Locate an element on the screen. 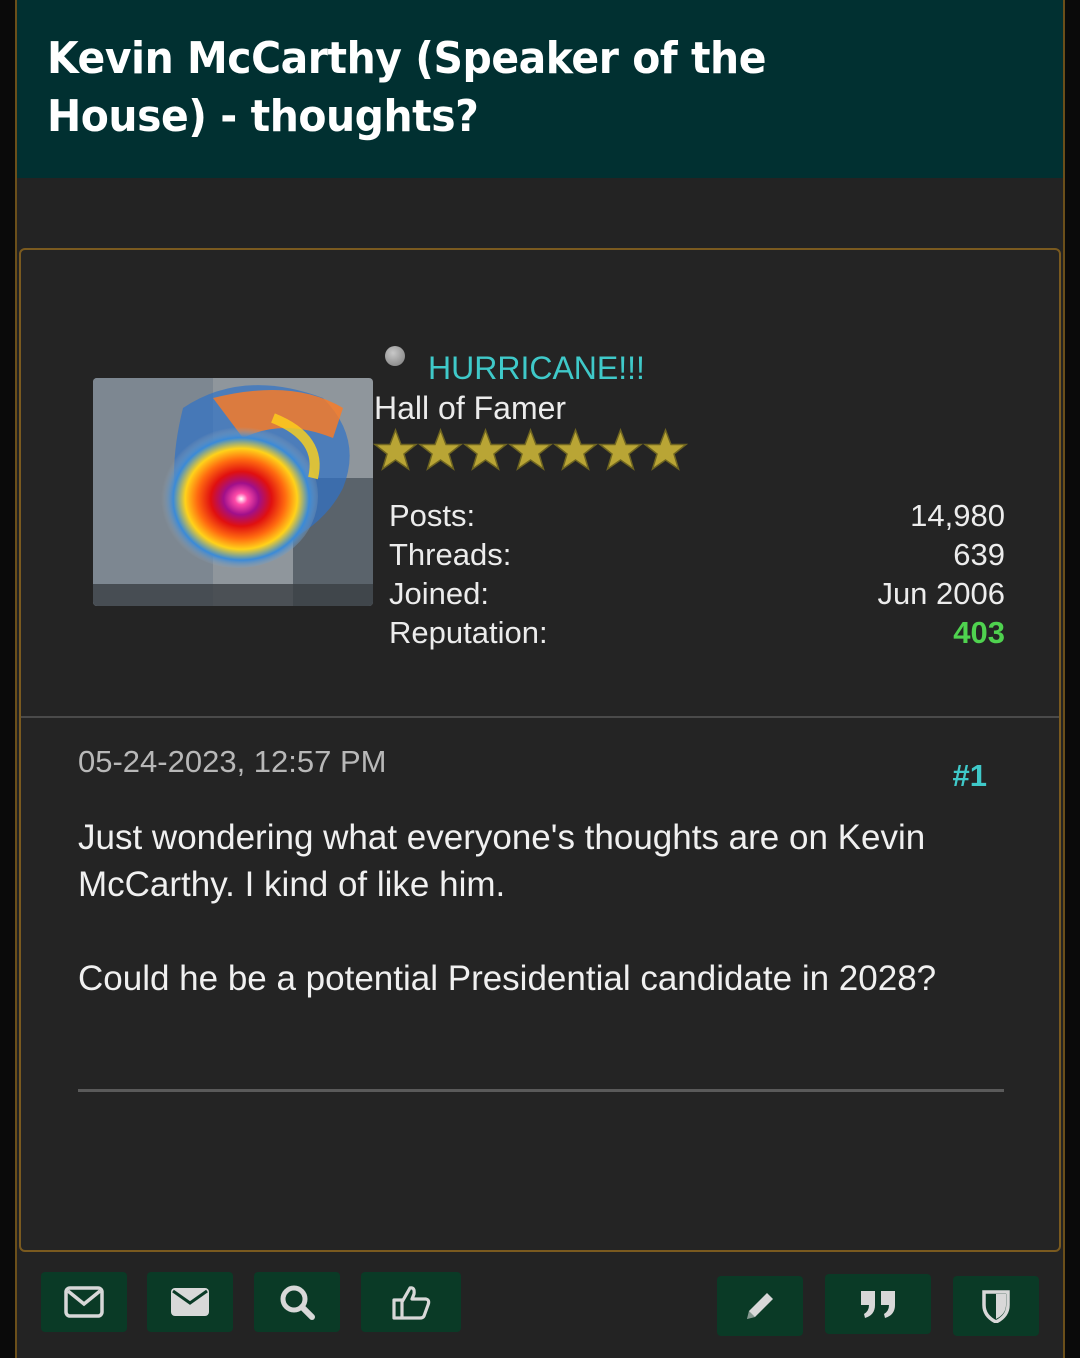 The height and width of the screenshot is (1358, 1080). post-number-link: #1 is located at coordinates (970, 776).